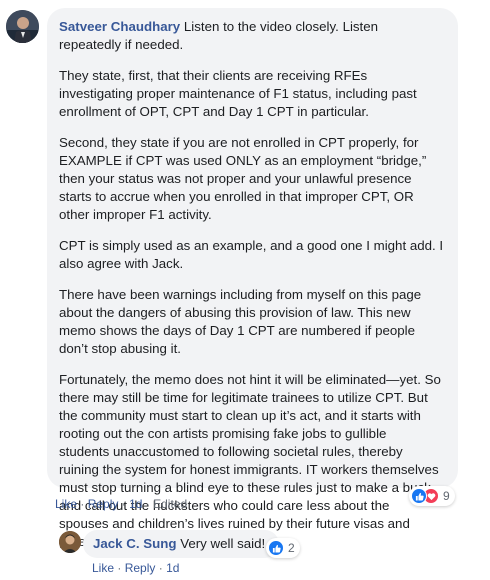 This screenshot has height=580, width=490. Describe the element at coordinates (170, 504) in the screenshot. I see `comment-edited-label: Edited` at that location.